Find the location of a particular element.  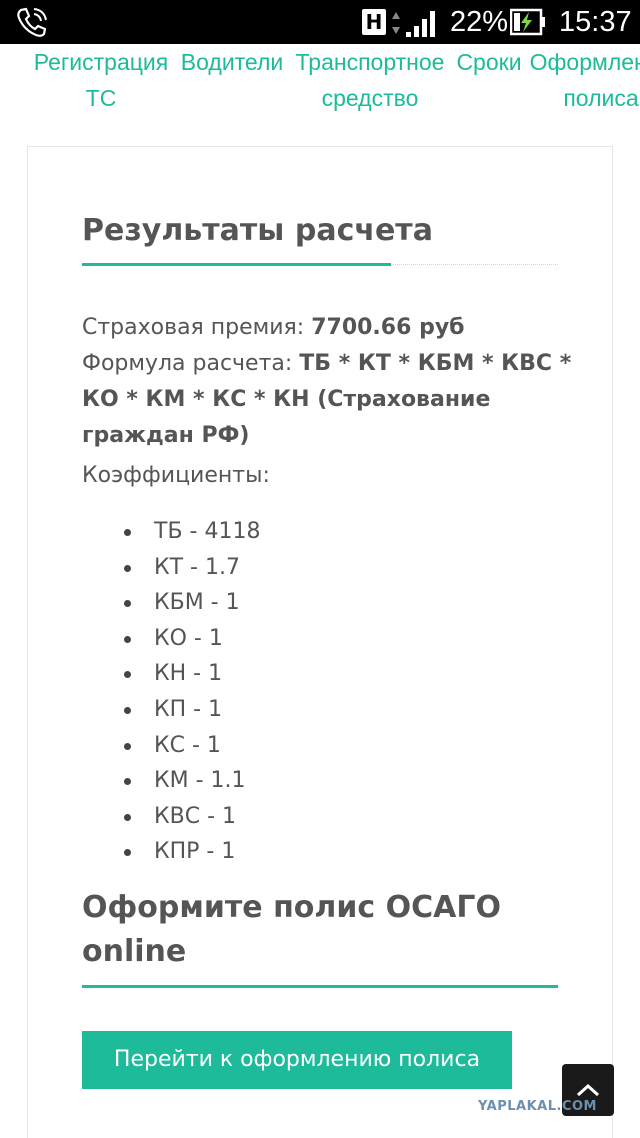

signal-icon is located at coordinates (420, 24).